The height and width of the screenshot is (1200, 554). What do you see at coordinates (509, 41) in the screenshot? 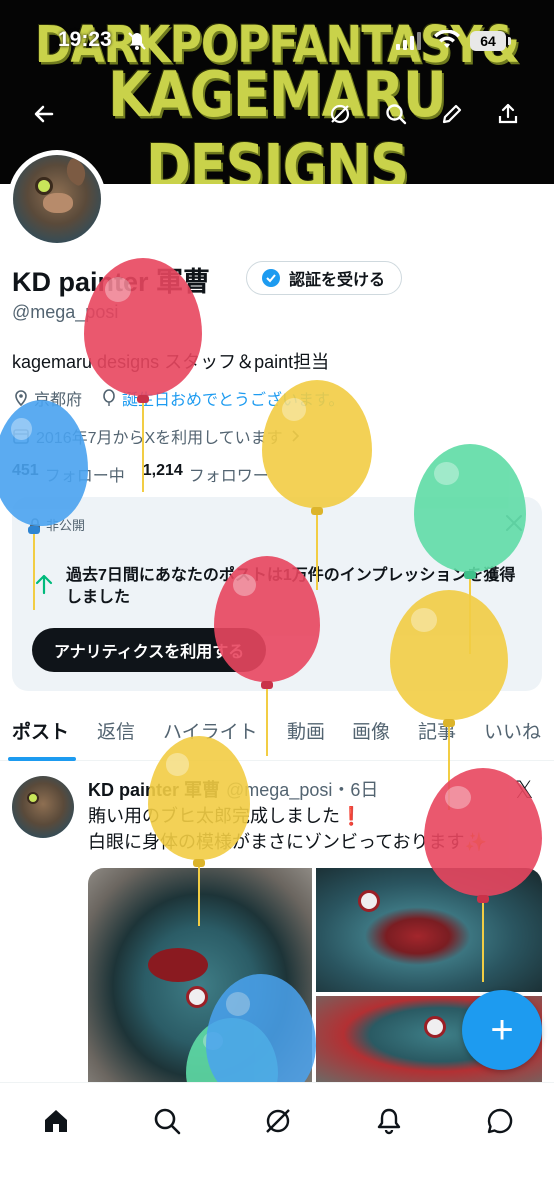
I see `battery-cap` at bounding box center [509, 41].